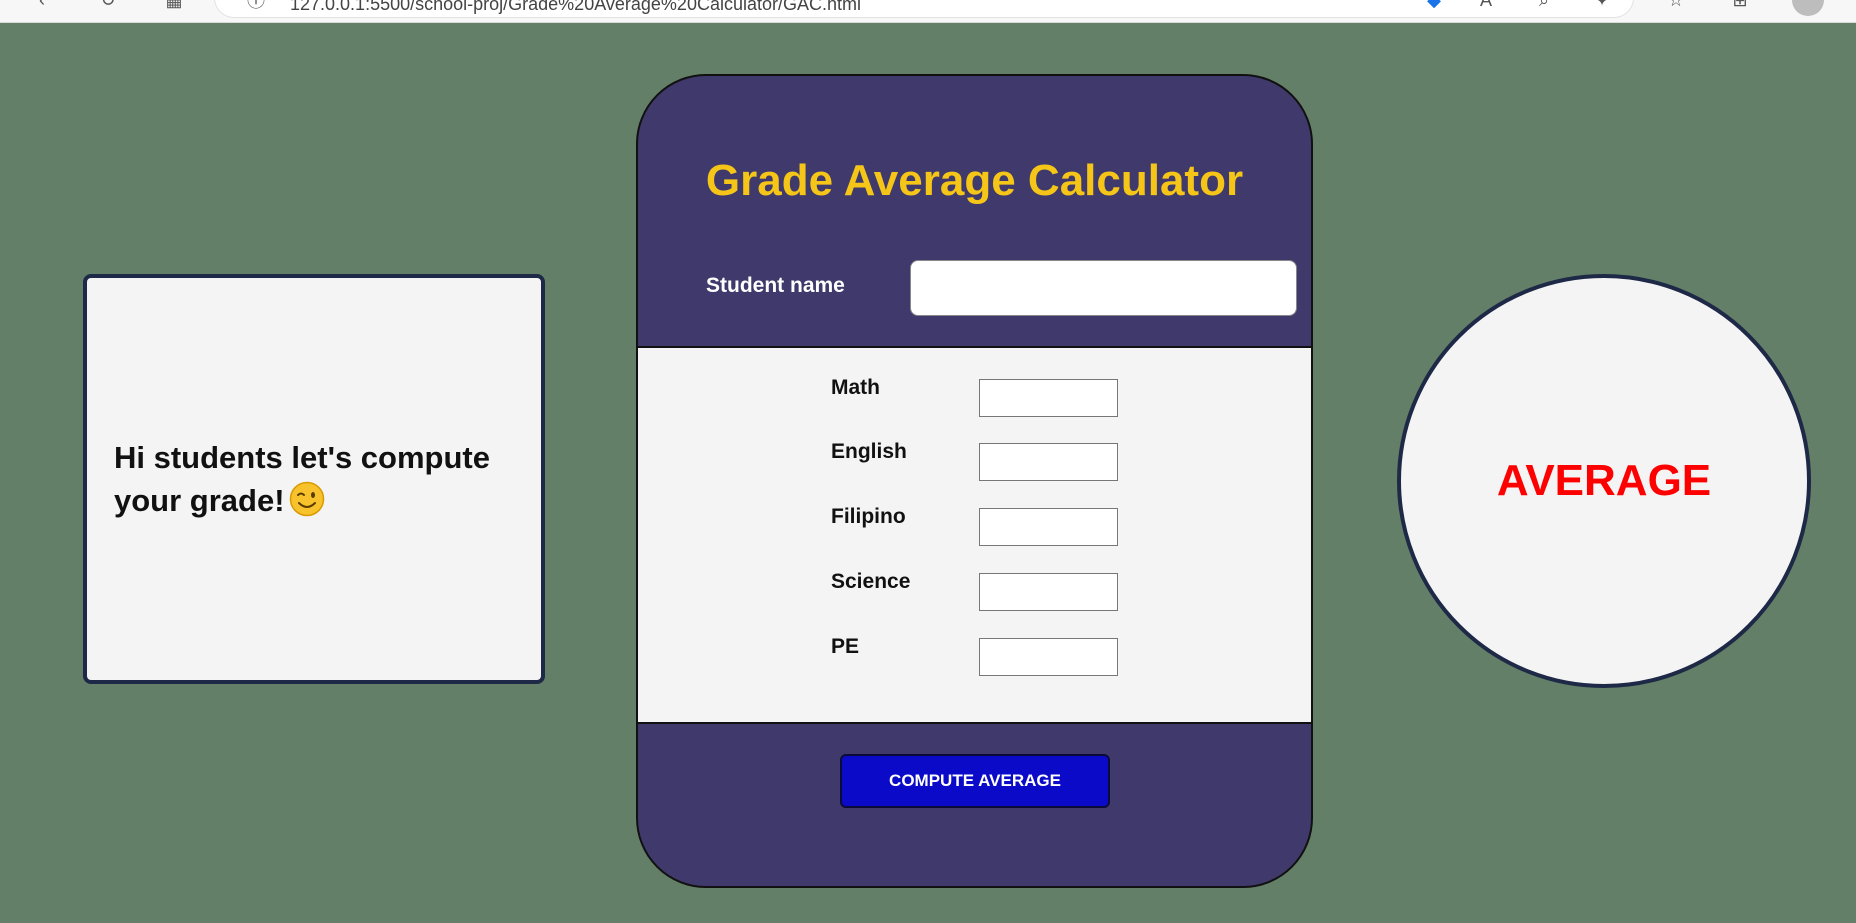  What do you see at coordinates (775, 285) in the screenshot?
I see `student-name-label: Student name` at bounding box center [775, 285].